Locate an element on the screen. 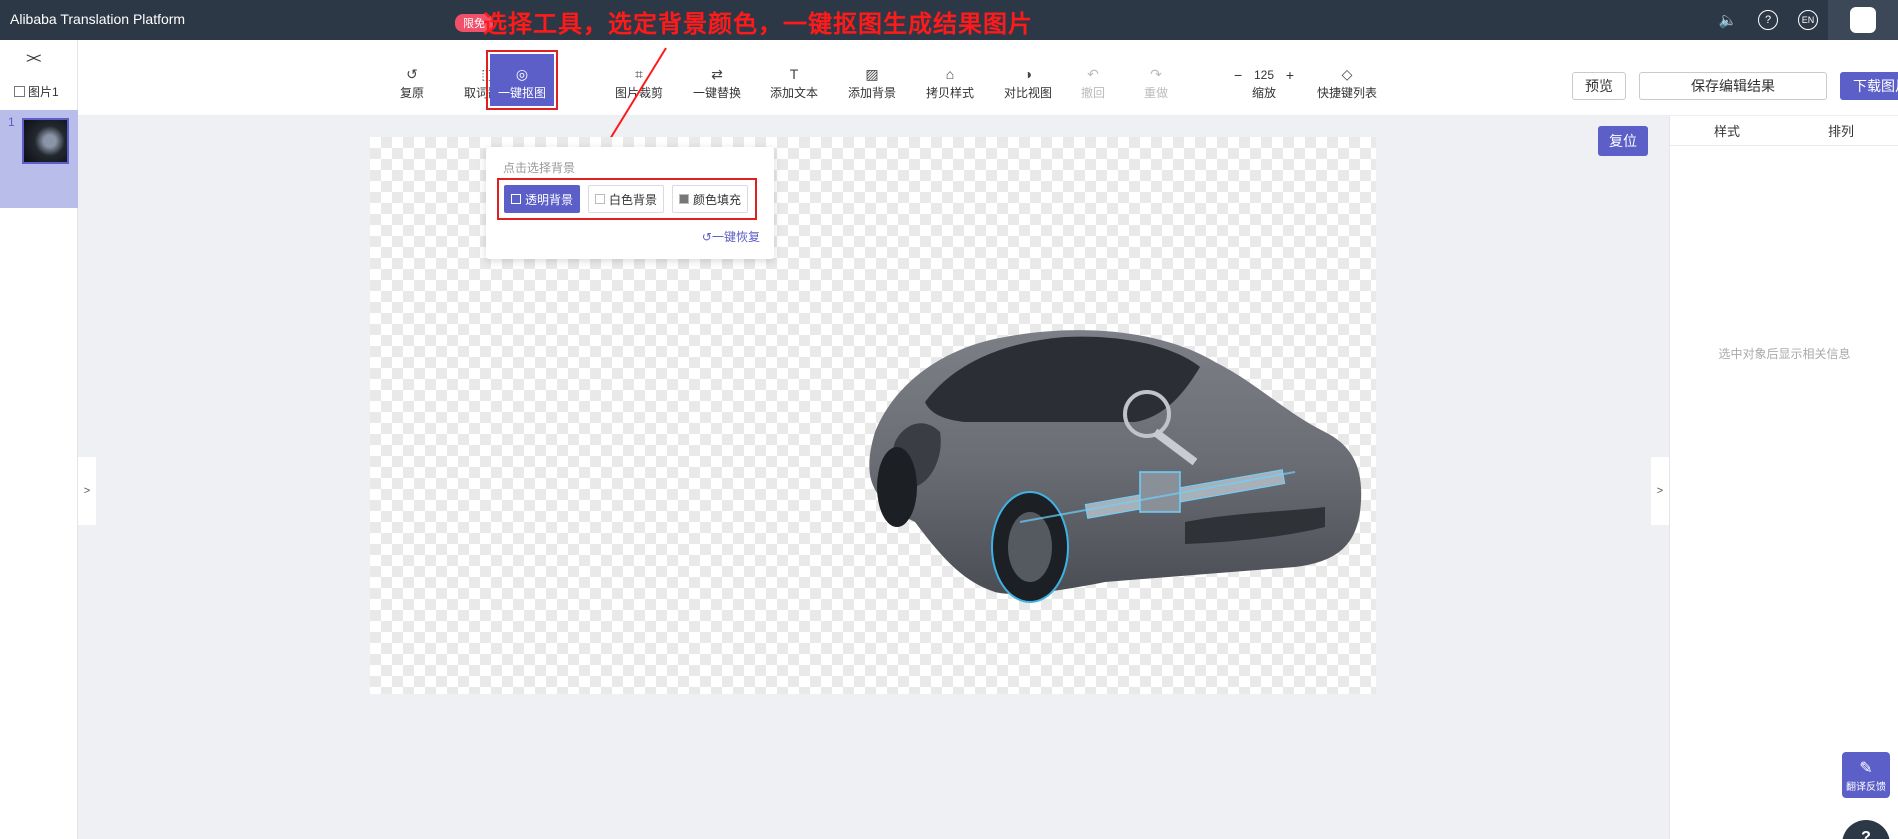 This screenshot has width=1898, height=839. background-hint: 点击选择背景 is located at coordinates (539, 168).